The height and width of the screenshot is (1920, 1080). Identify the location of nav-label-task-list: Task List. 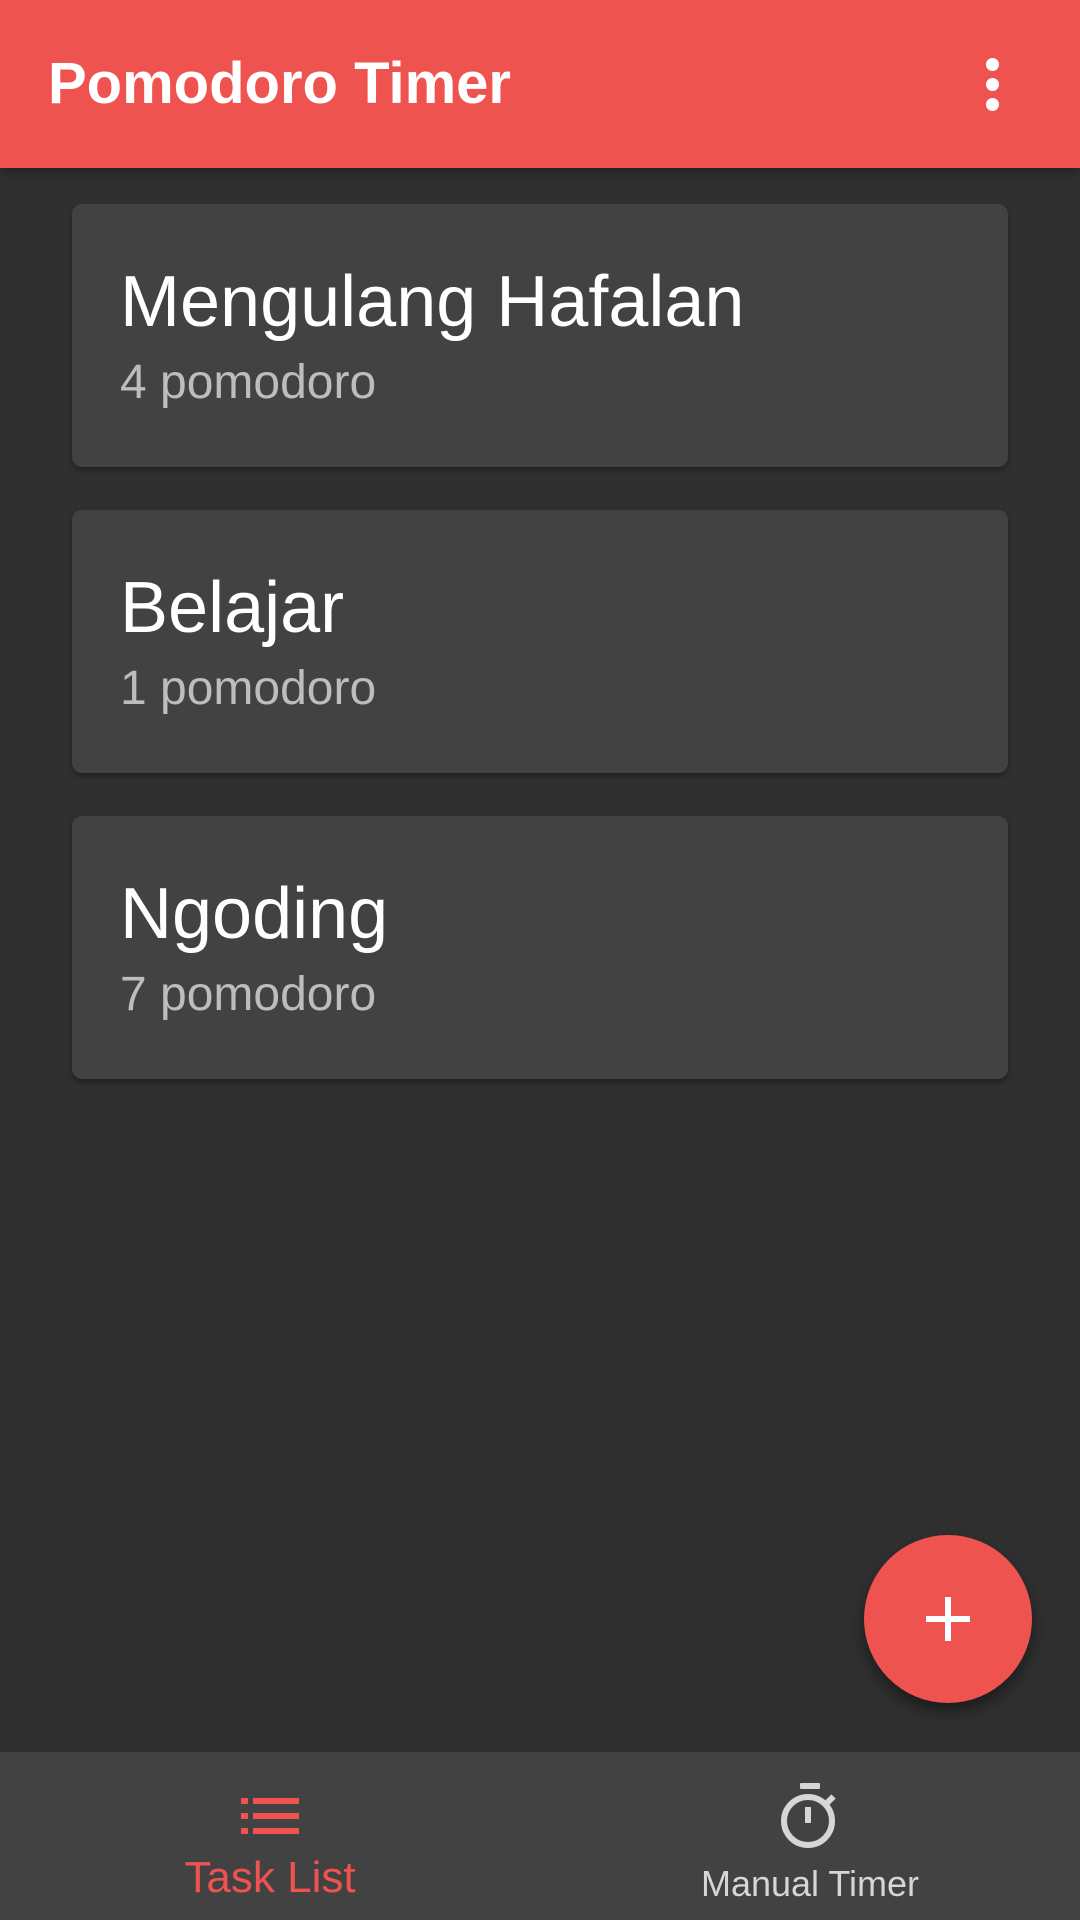
(270, 1877).